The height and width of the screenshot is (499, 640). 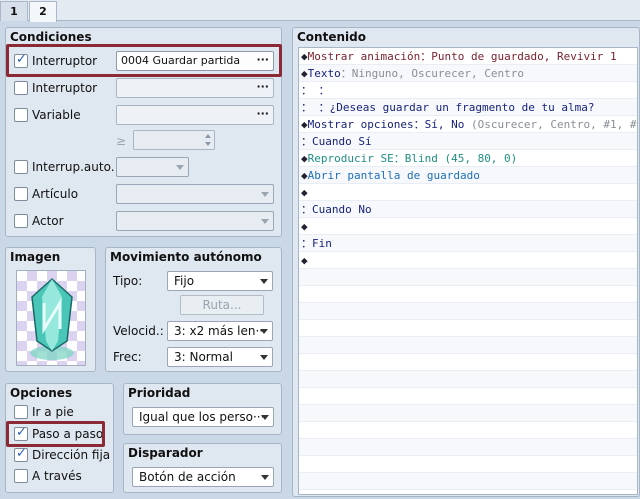 I want to click on switch1-field: 0004 Guardar partida ···, so click(x=195, y=61).